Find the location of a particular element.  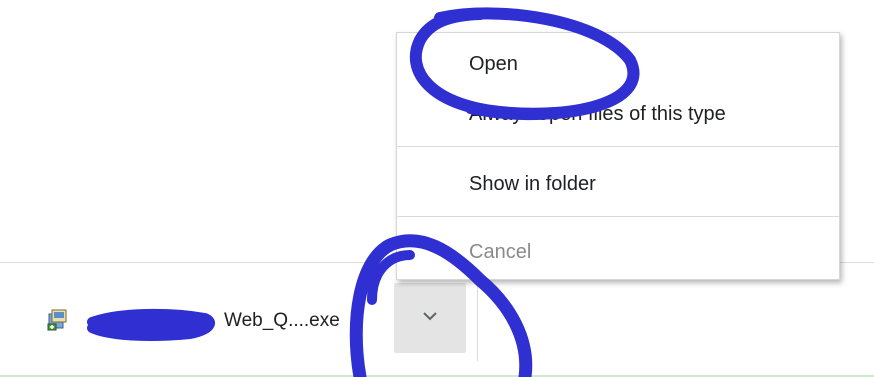

menu-item-open: Open is located at coordinates (618, 64).